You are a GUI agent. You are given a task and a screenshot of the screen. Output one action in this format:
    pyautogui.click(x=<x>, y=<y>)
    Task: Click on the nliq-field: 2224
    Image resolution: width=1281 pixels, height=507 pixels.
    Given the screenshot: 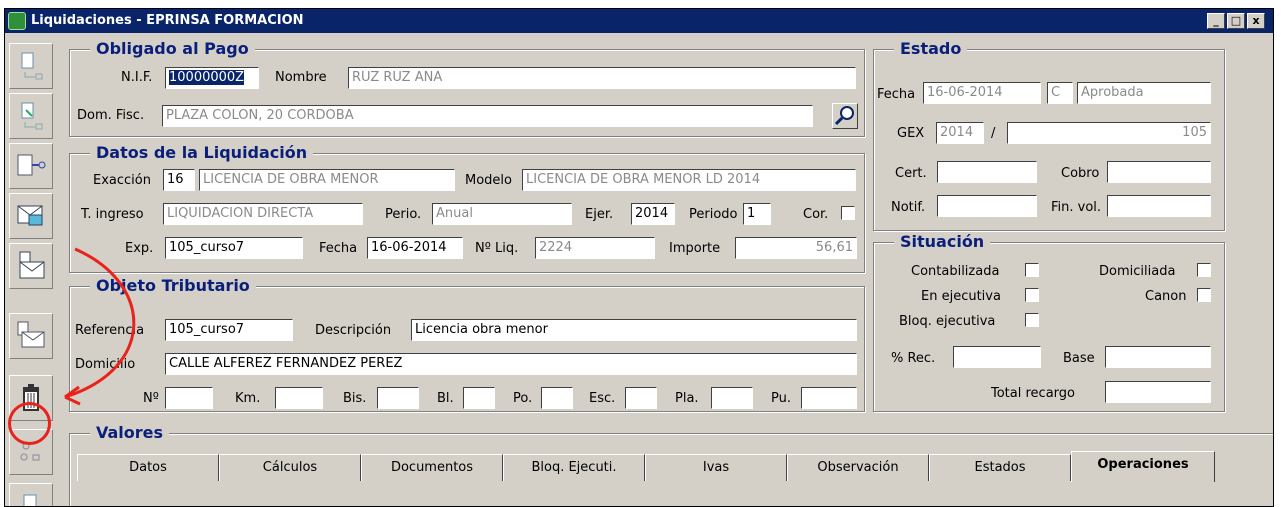 What is the action you would take?
    pyautogui.click(x=595, y=248)
    